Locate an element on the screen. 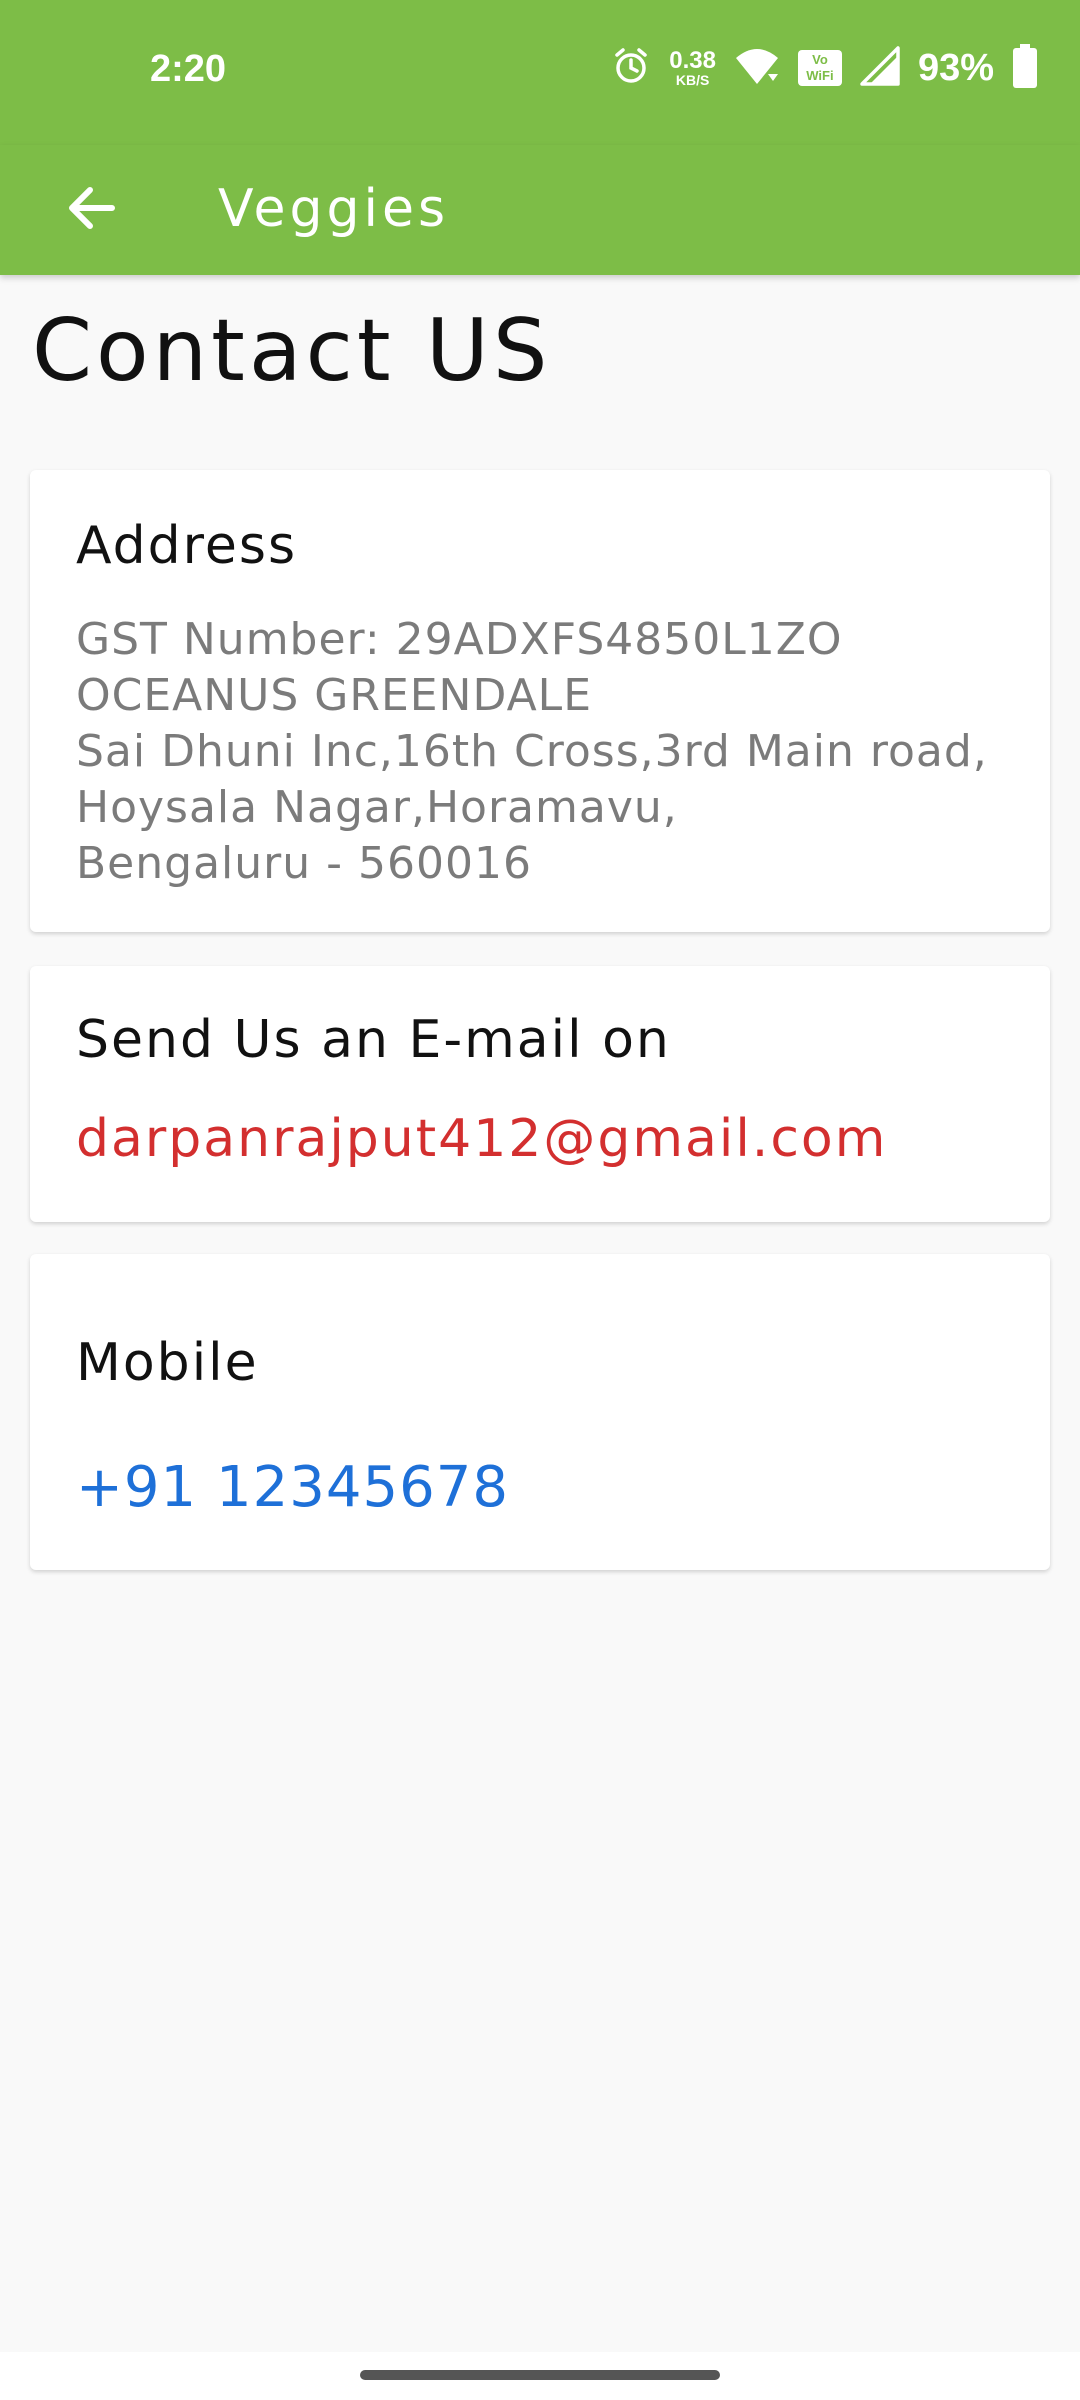 Image resolution: width=1080 pixels, height=2400 pixels. address-line: Bengaluru - 560016 is located at coordinates (304, 863).